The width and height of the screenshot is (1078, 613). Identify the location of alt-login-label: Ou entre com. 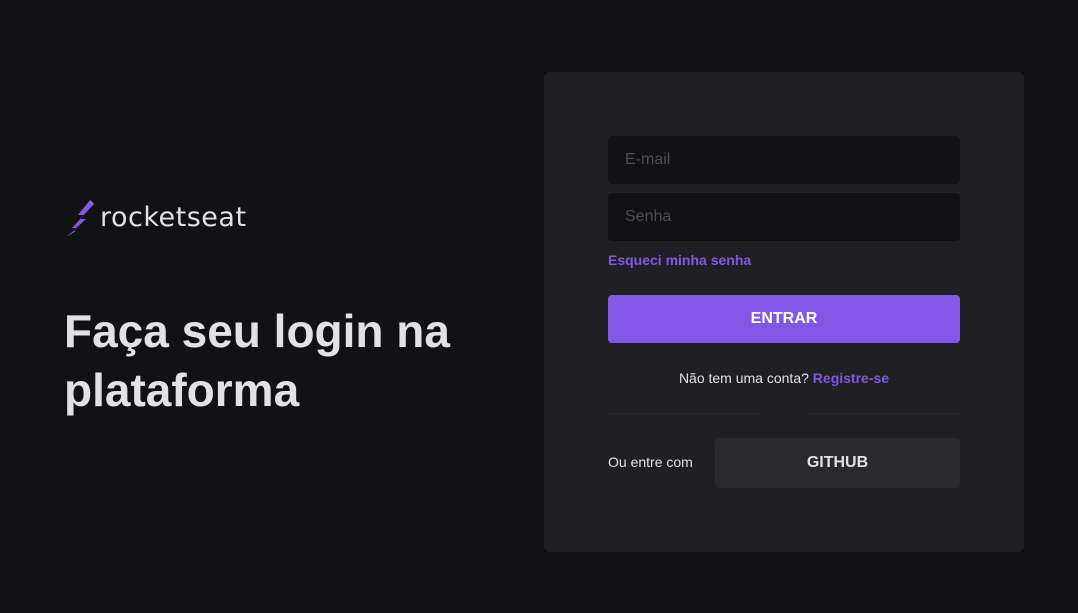
(650, 462).